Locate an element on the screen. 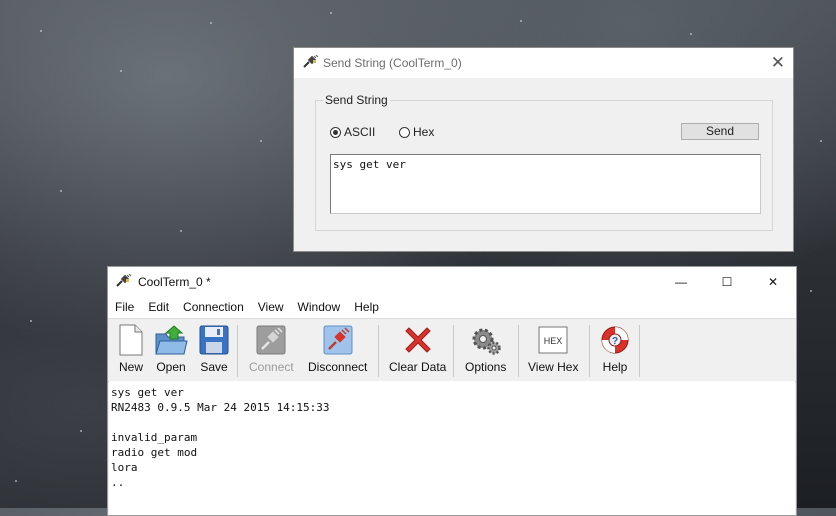 This screenshot has width=836, height=516. hex-radio: Hex is located at coordinates (416, 132).